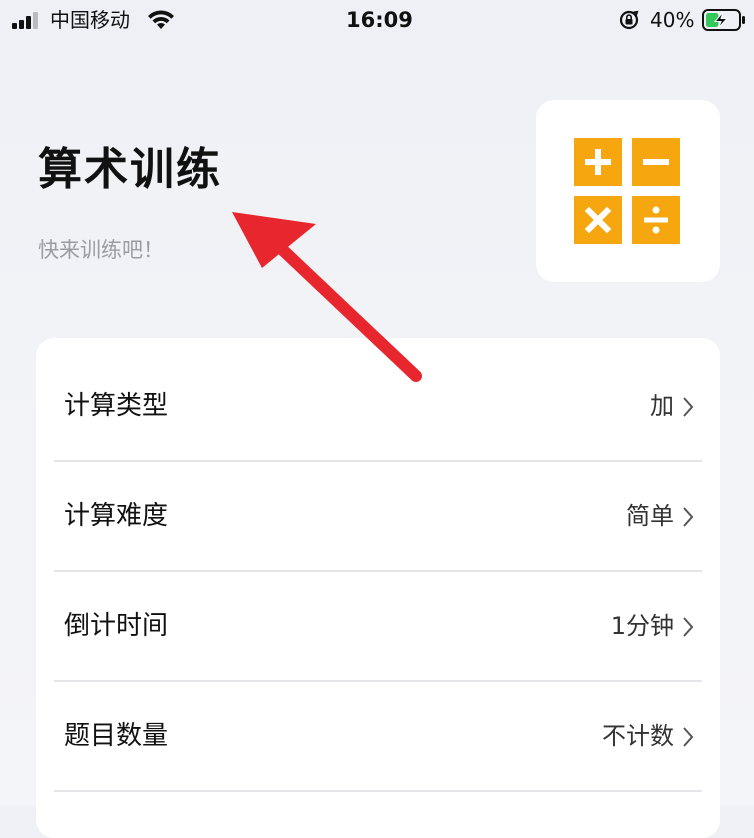  What do you see at coordinates (656, 220) in the screenshot?
I see `divide-icon` at bounding box center [656, 220].